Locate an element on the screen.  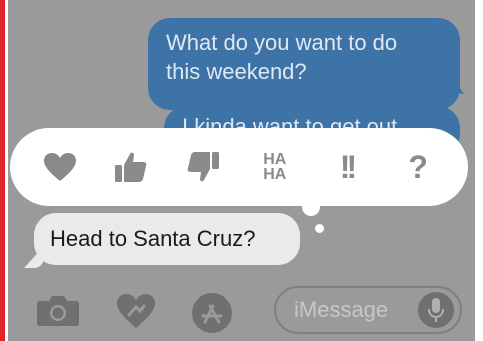
digital-touch-button is located at coordinates (136, 313).